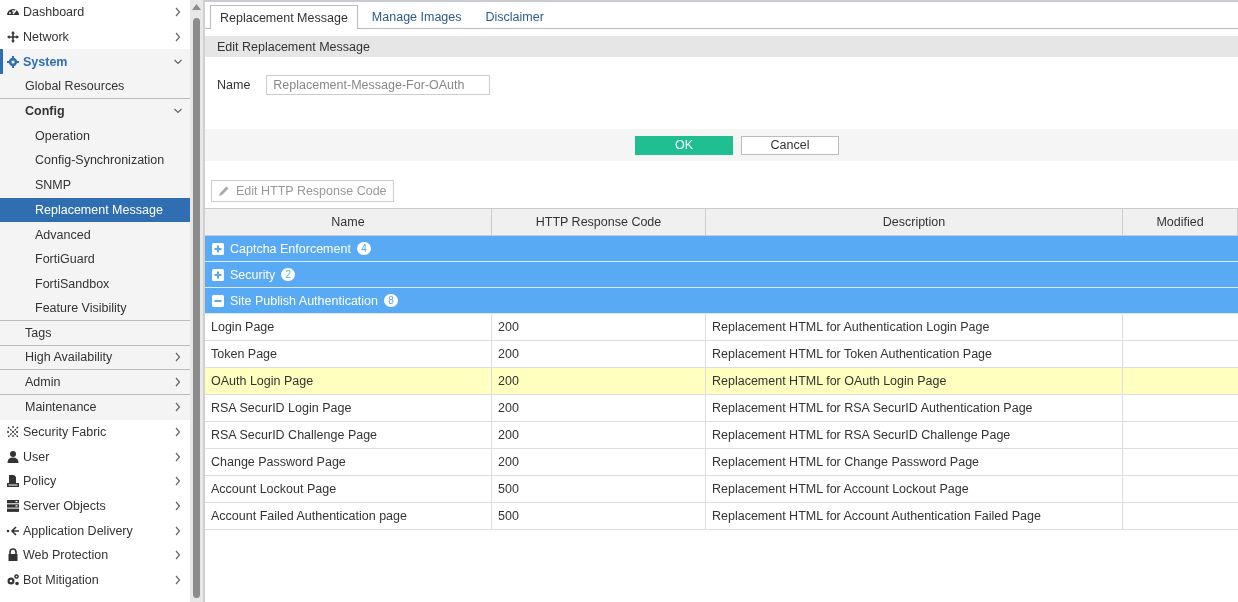 Image resolution: width=1238 pixels, height=602 pixels. Describe the element at coordinates (290, 248) in the screenshot. I see `group-label: Captcha Enforcement` at that location.